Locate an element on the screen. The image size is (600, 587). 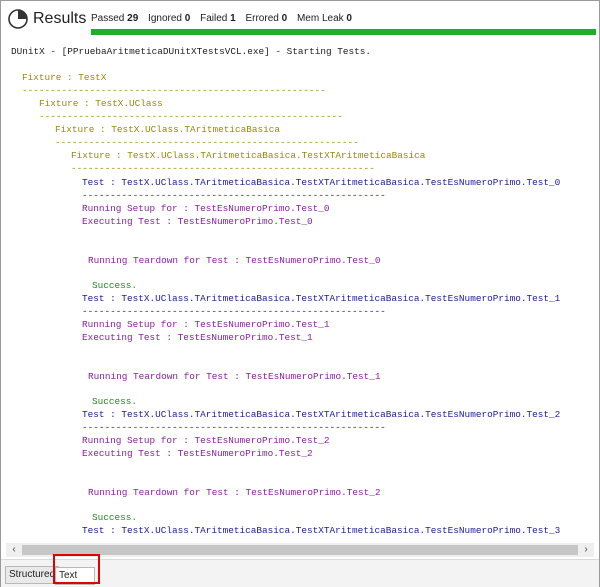
log-line: Fixture : TestX is located at coordinates (64, 77).